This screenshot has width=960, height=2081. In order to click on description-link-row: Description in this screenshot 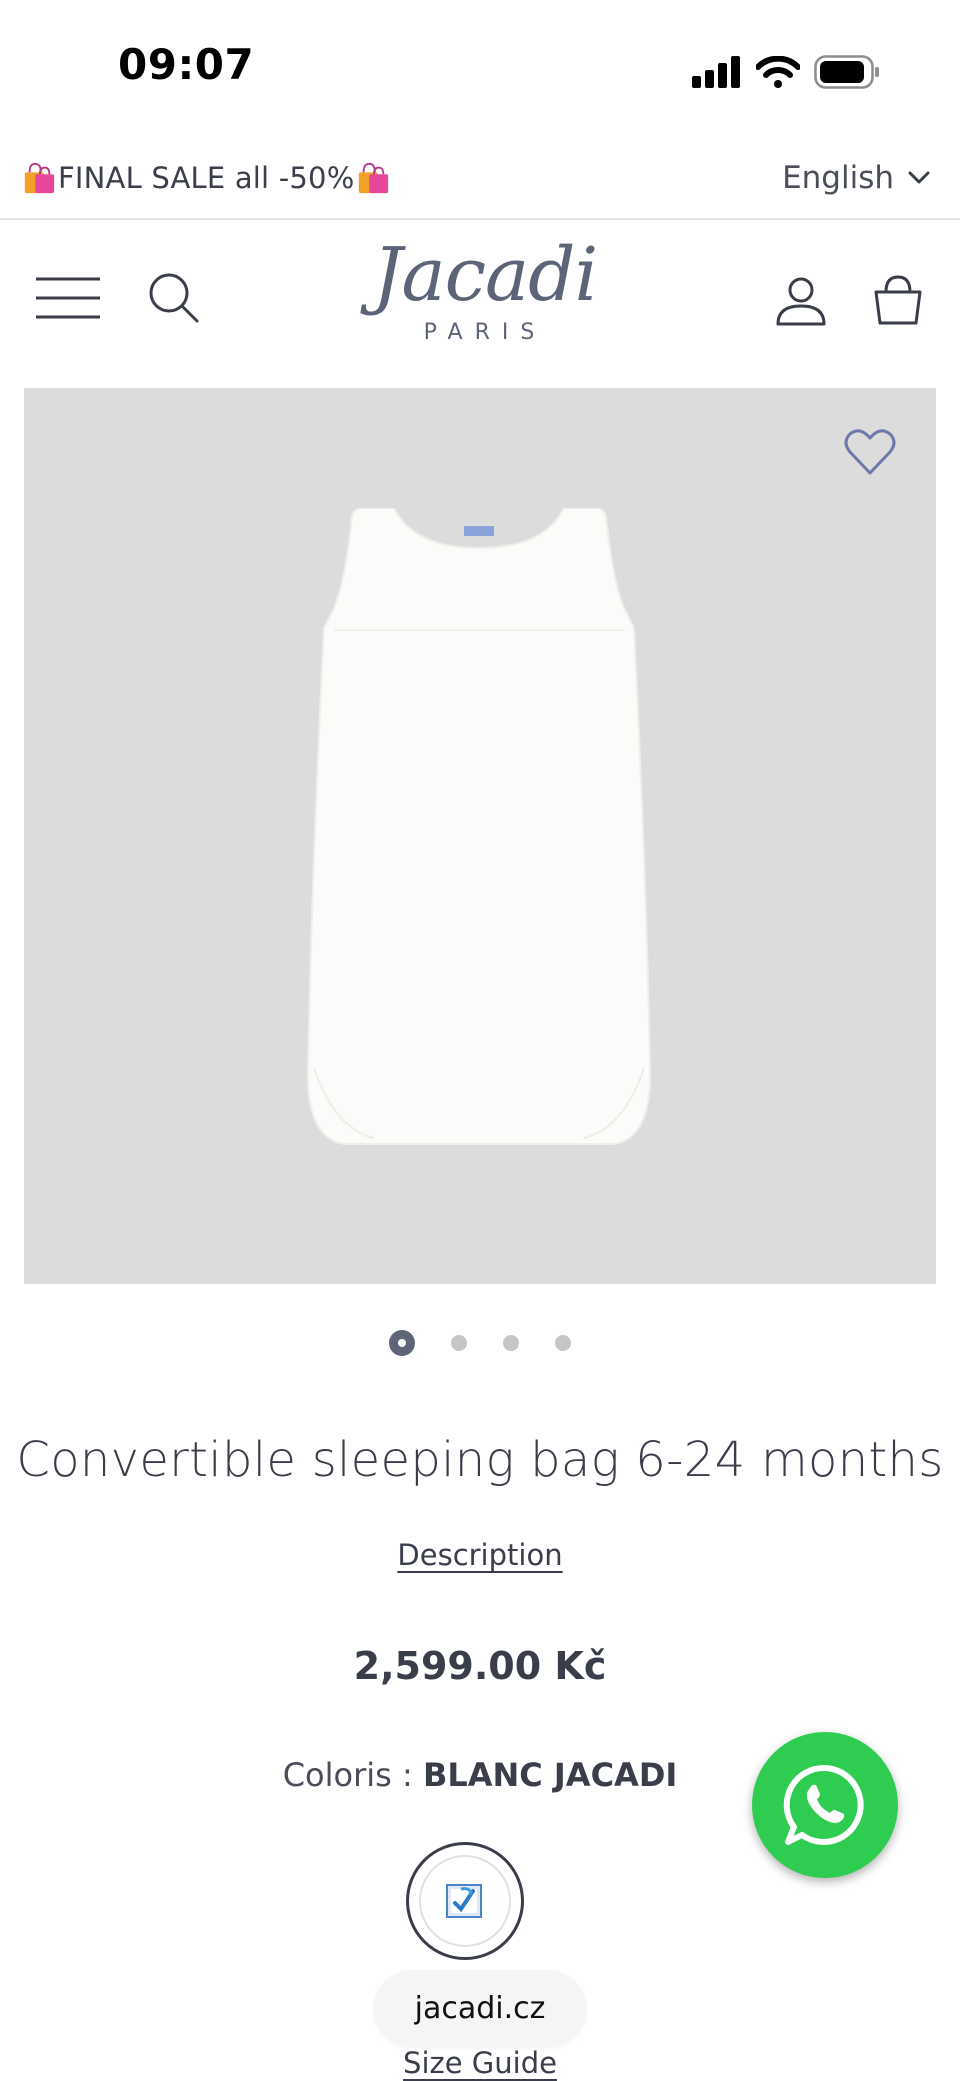, I will do `click(480, 1555)`.